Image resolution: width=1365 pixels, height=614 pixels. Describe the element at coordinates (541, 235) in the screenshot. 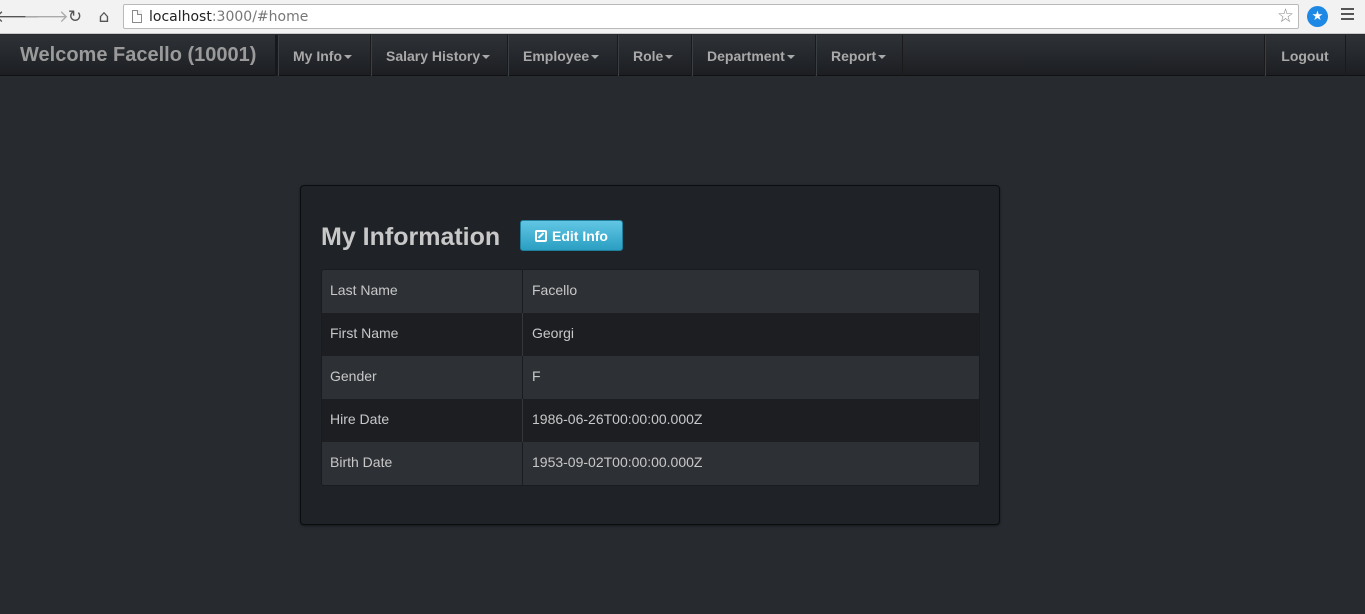

I see `edit-icon` at that location.